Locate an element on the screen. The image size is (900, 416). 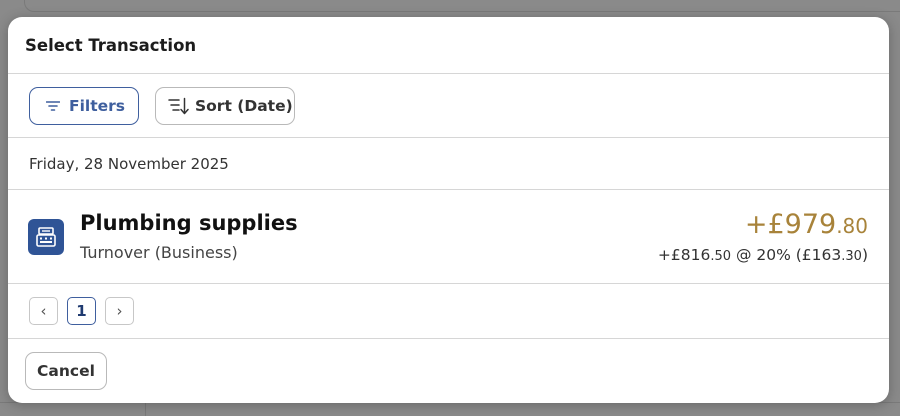
transaction-amount: +£979.80 is located at coordinates (806, 224).